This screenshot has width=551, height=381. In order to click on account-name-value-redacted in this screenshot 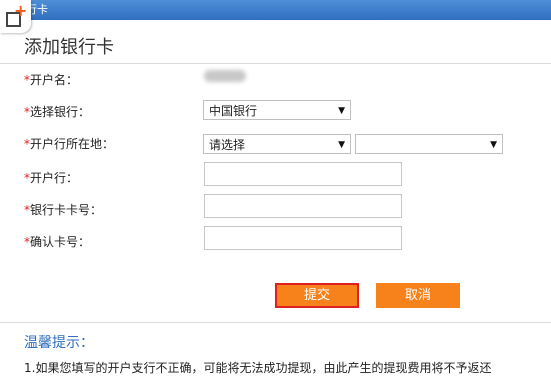, I will do `click(225, 76)`.